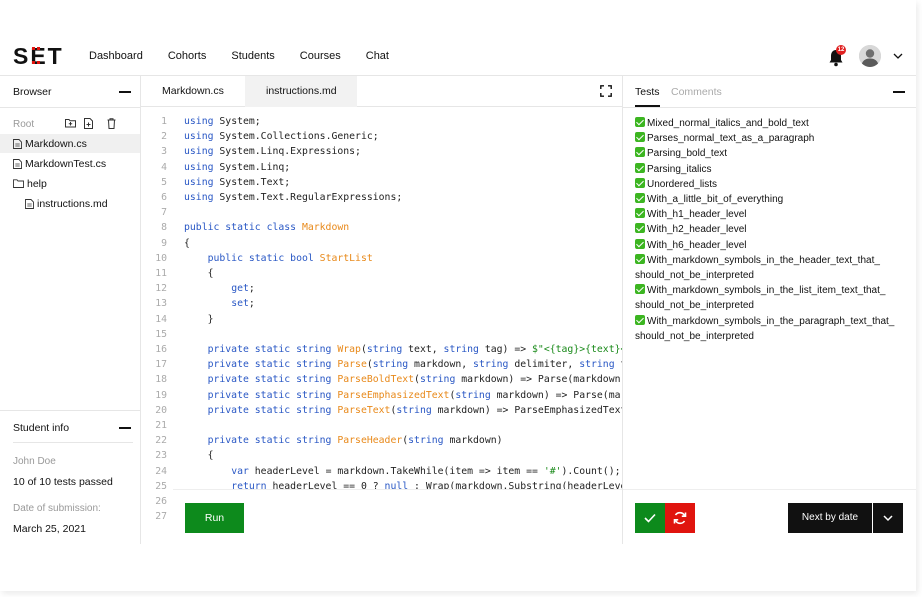 The height and width of the screenshot is (597, 922). Describe the element at coordinates (161, 319) in the screenshot. I see `line-number: 14` at that location.